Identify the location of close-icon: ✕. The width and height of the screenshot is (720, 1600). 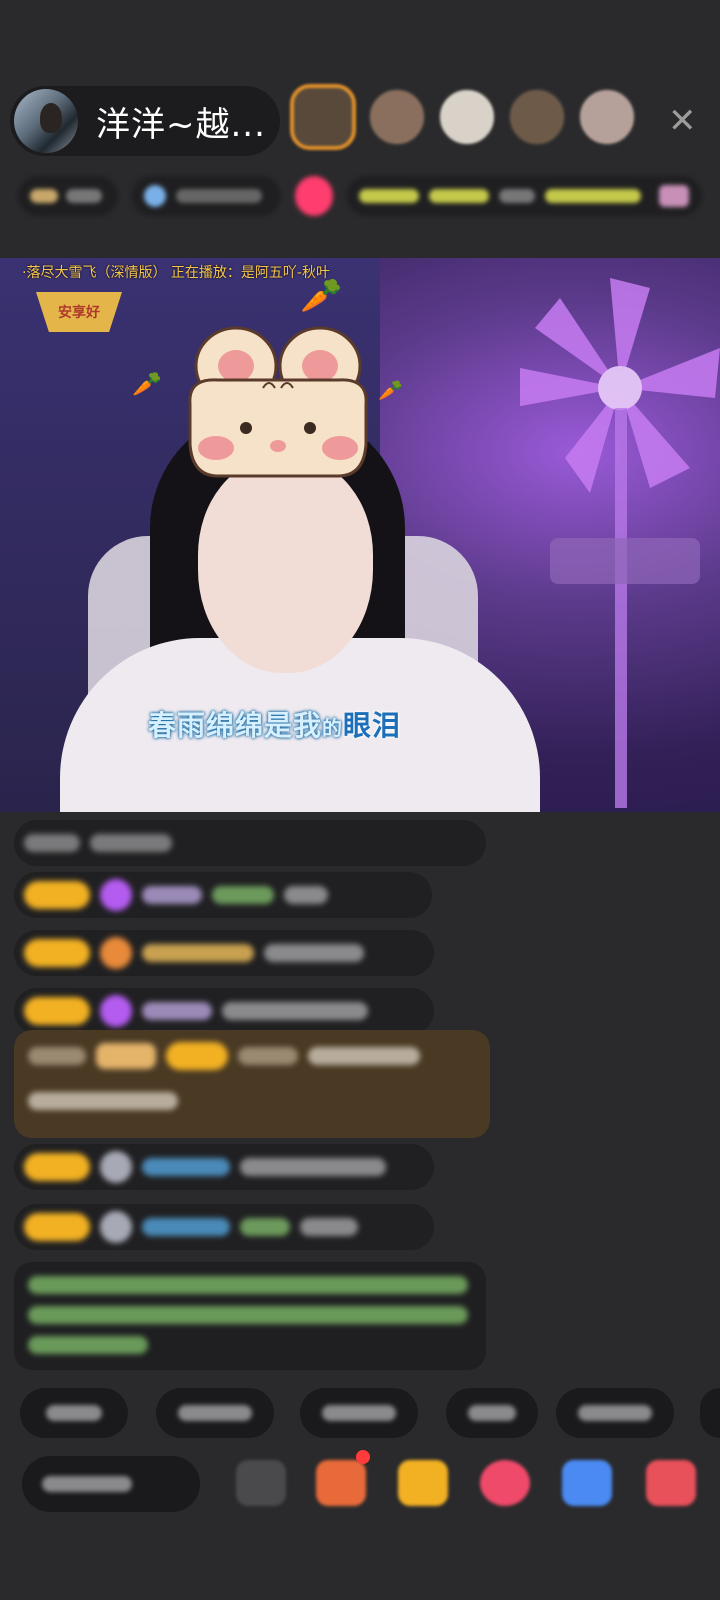
(682, 121).